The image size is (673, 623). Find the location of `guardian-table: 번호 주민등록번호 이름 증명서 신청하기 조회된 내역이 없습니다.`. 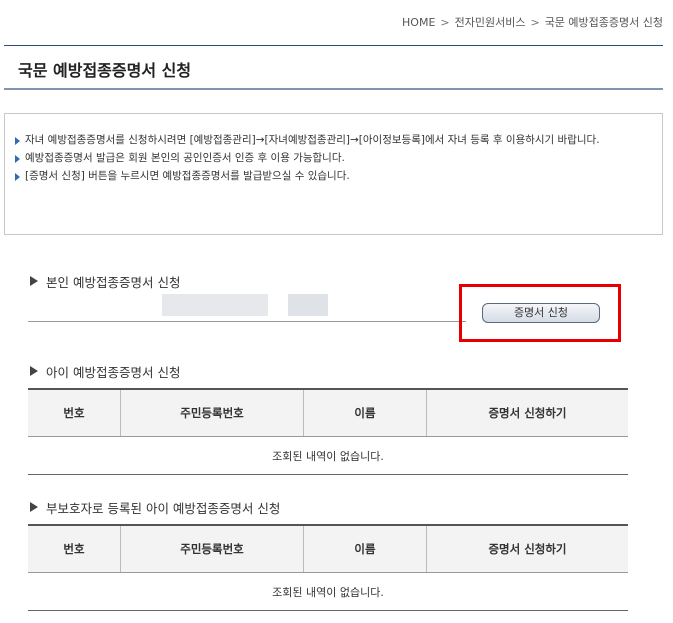

guardian-table: 번호 주민등록번호 이름 증명서 신청하기 조회된 내역이 없습니다. is located at coordinates (328, 567).